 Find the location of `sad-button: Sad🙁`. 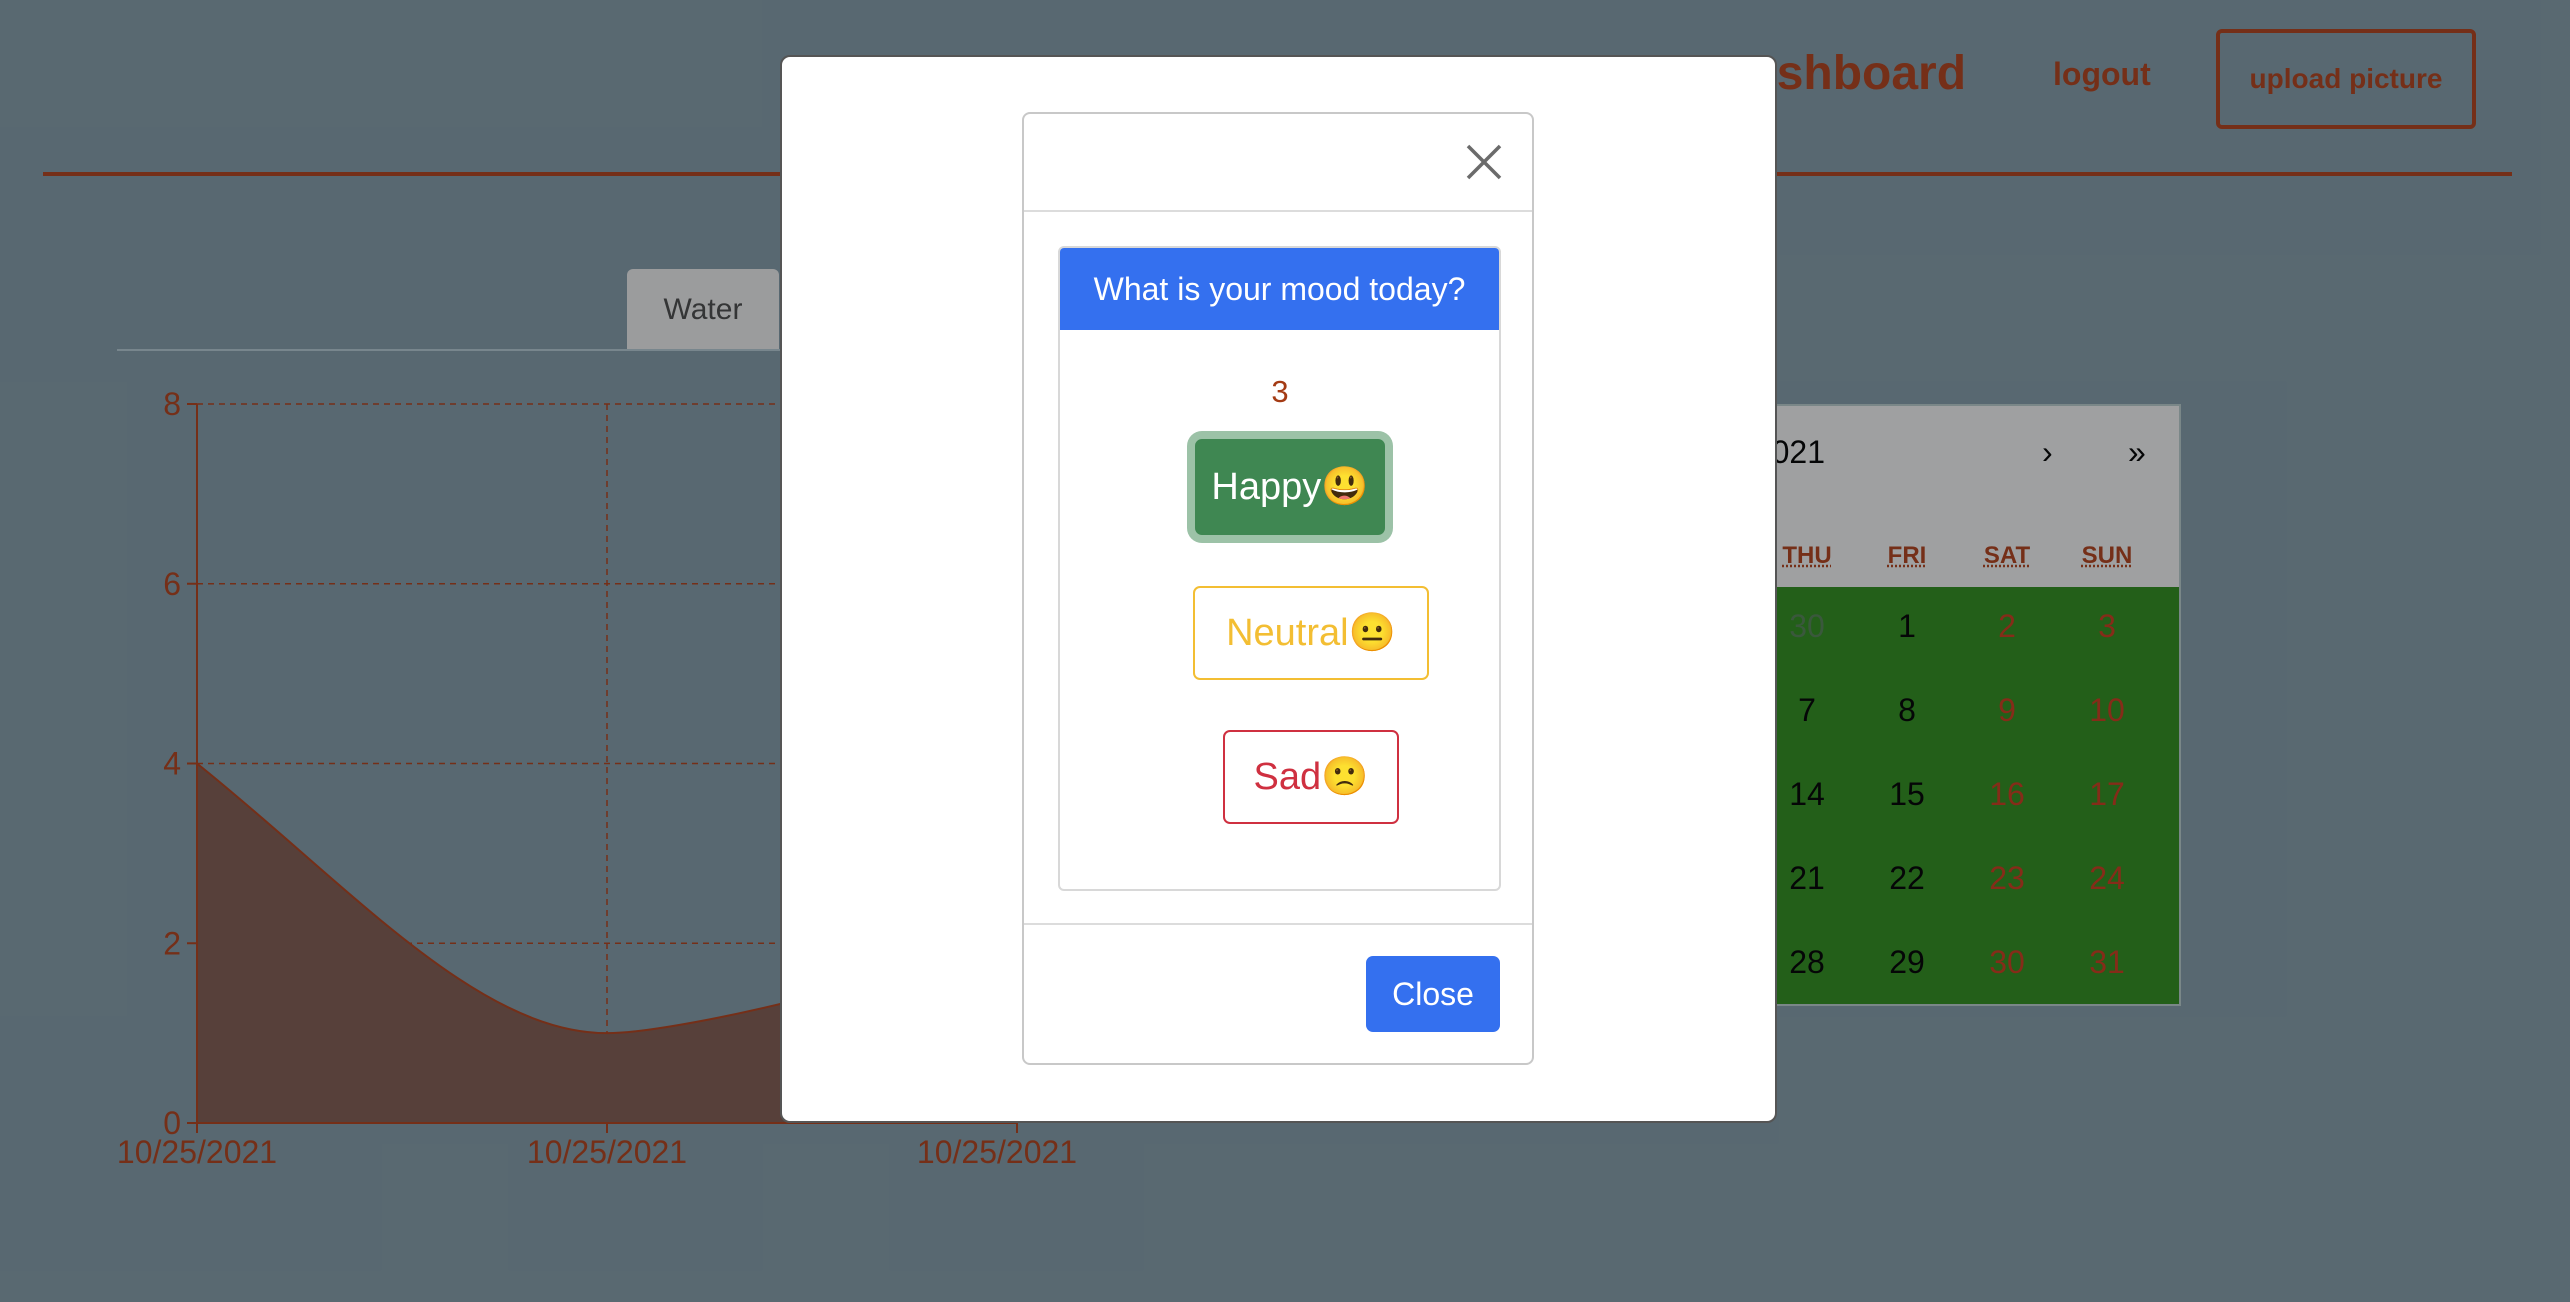

sad-button: Sad🙁 is located at coordinates (1311, 777).